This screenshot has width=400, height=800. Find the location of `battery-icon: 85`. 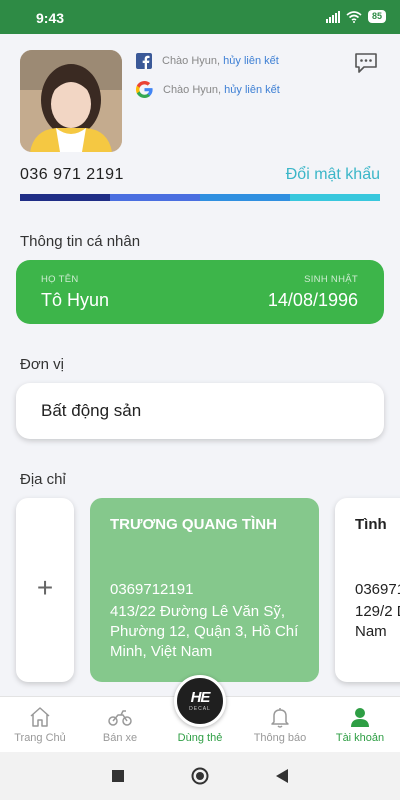

battery-icon: 85 is located at coordinates (376, 16).